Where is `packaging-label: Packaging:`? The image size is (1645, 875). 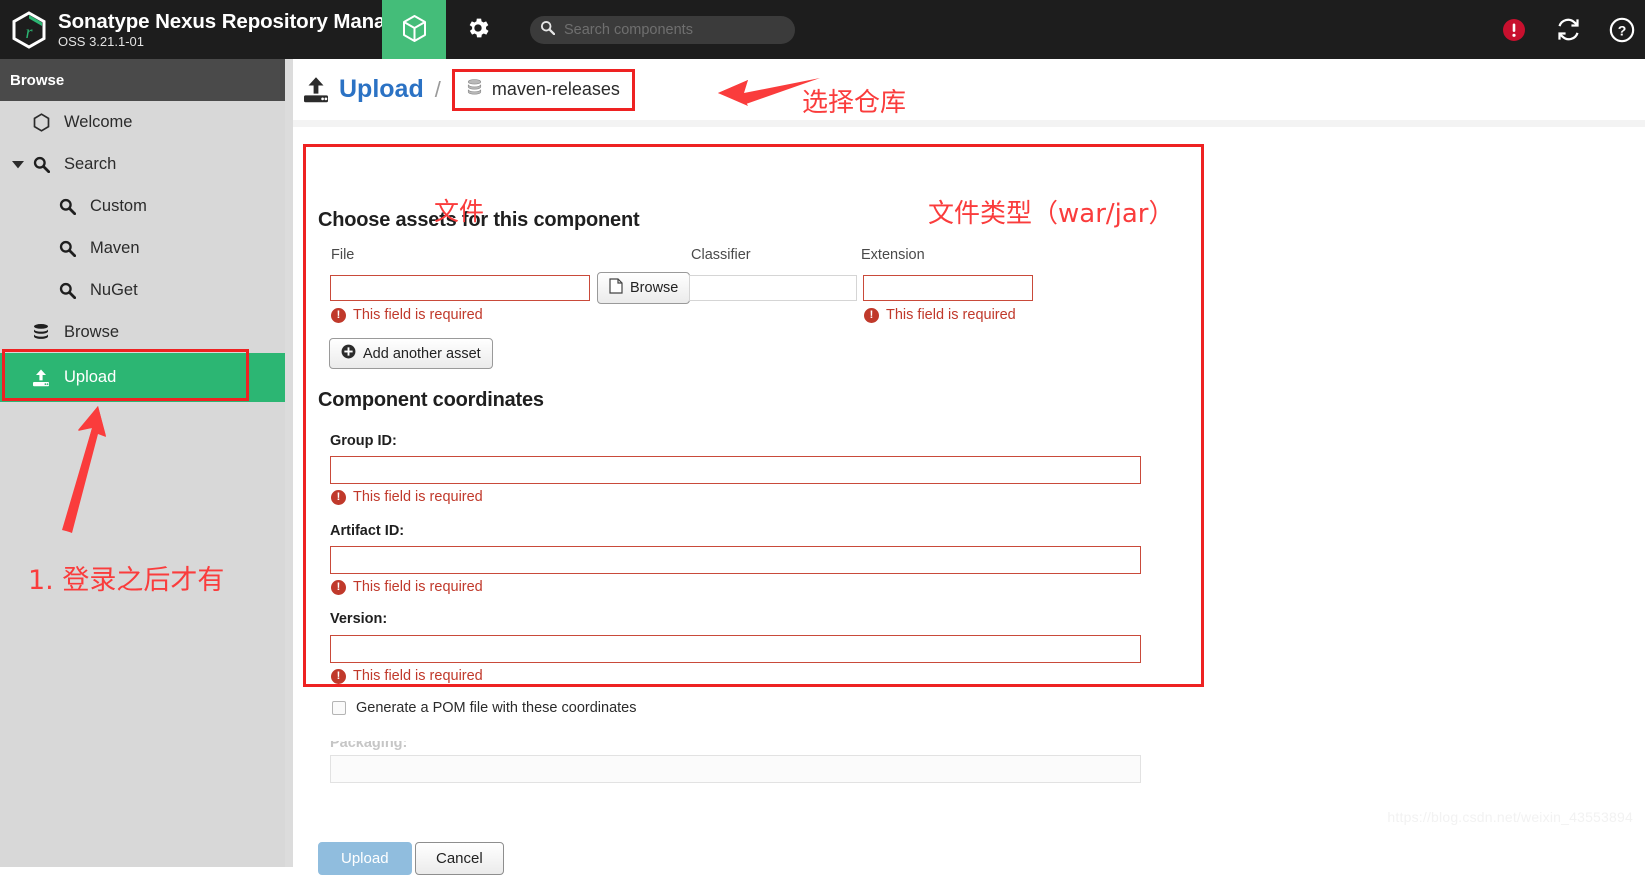 packaging-label: Packaging: is located at coordinates (369, 743).